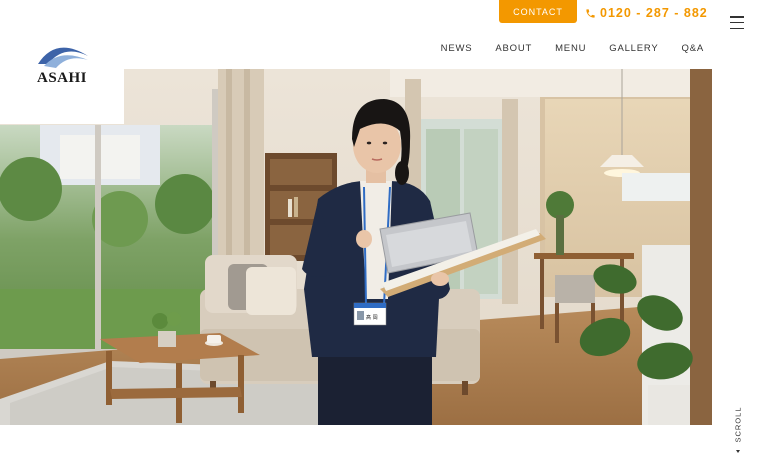  Describe the element at coordinates (63, 57) in the screenshot. I see `logo-arc-icon` at that location.